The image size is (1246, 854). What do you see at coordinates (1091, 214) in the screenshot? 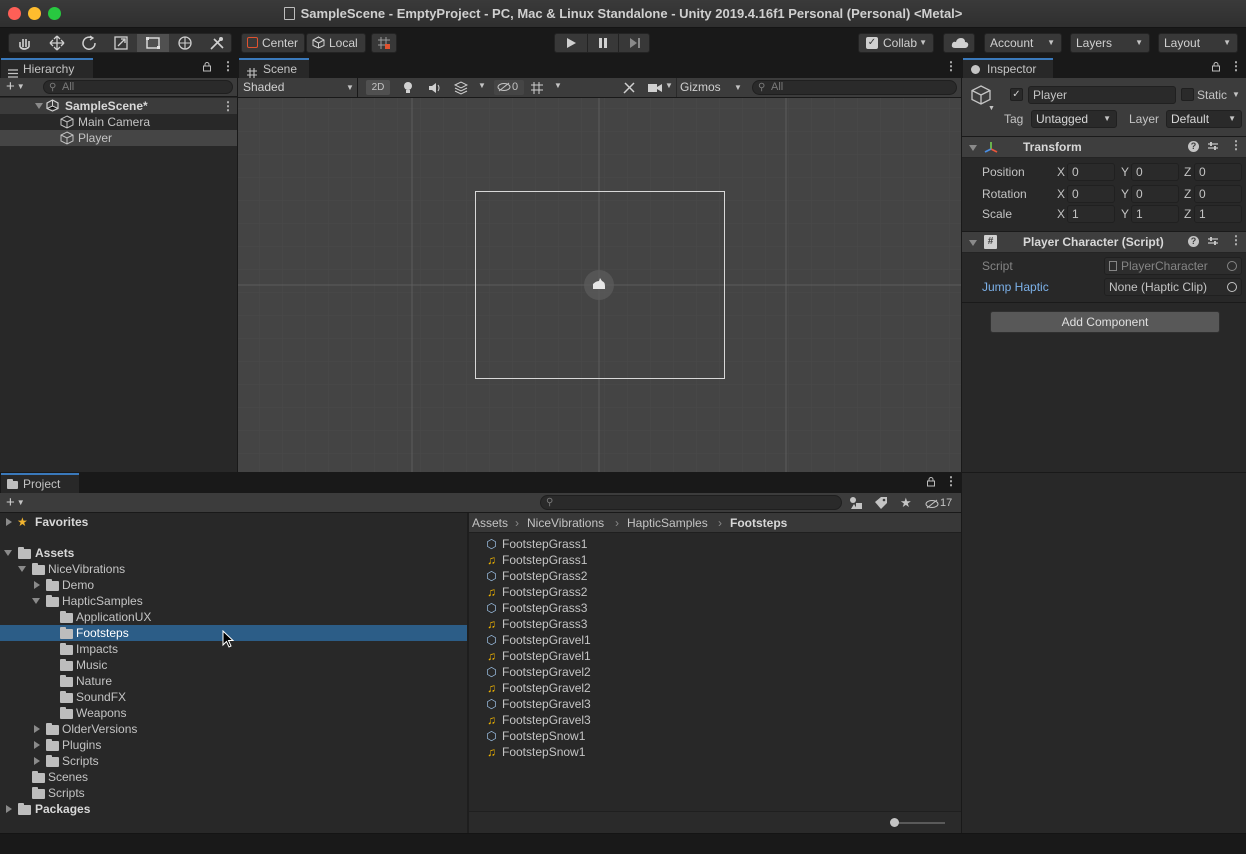
I see `scale-x-field: 1` at bounding box center [1091, 214].